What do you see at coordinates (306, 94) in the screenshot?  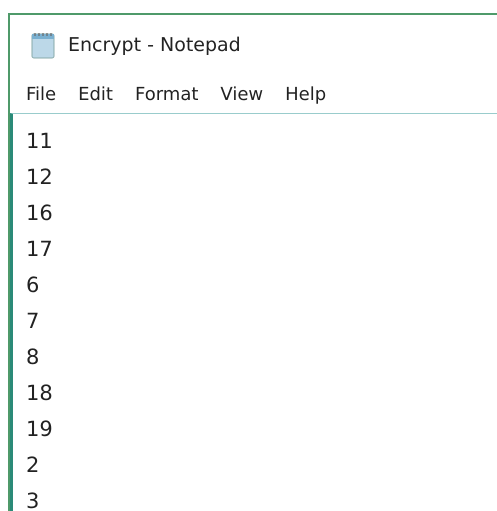 I see `menu-item: Help` at bounding box center [306, 94].